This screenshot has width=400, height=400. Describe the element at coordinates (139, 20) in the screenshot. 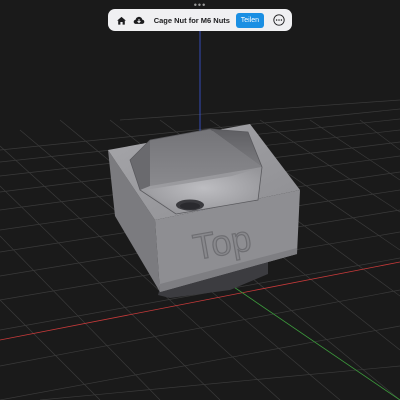

I see `cloud-download-icon` at that location.